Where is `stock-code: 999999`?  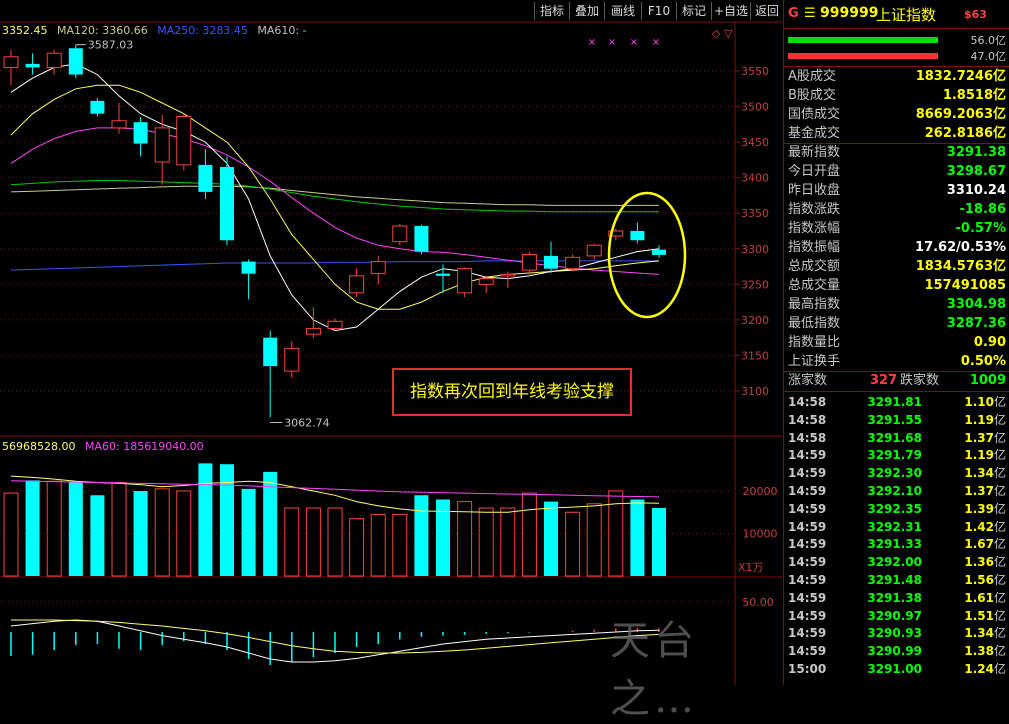 stock-code: 999999 is located at coordinates (849, 13).